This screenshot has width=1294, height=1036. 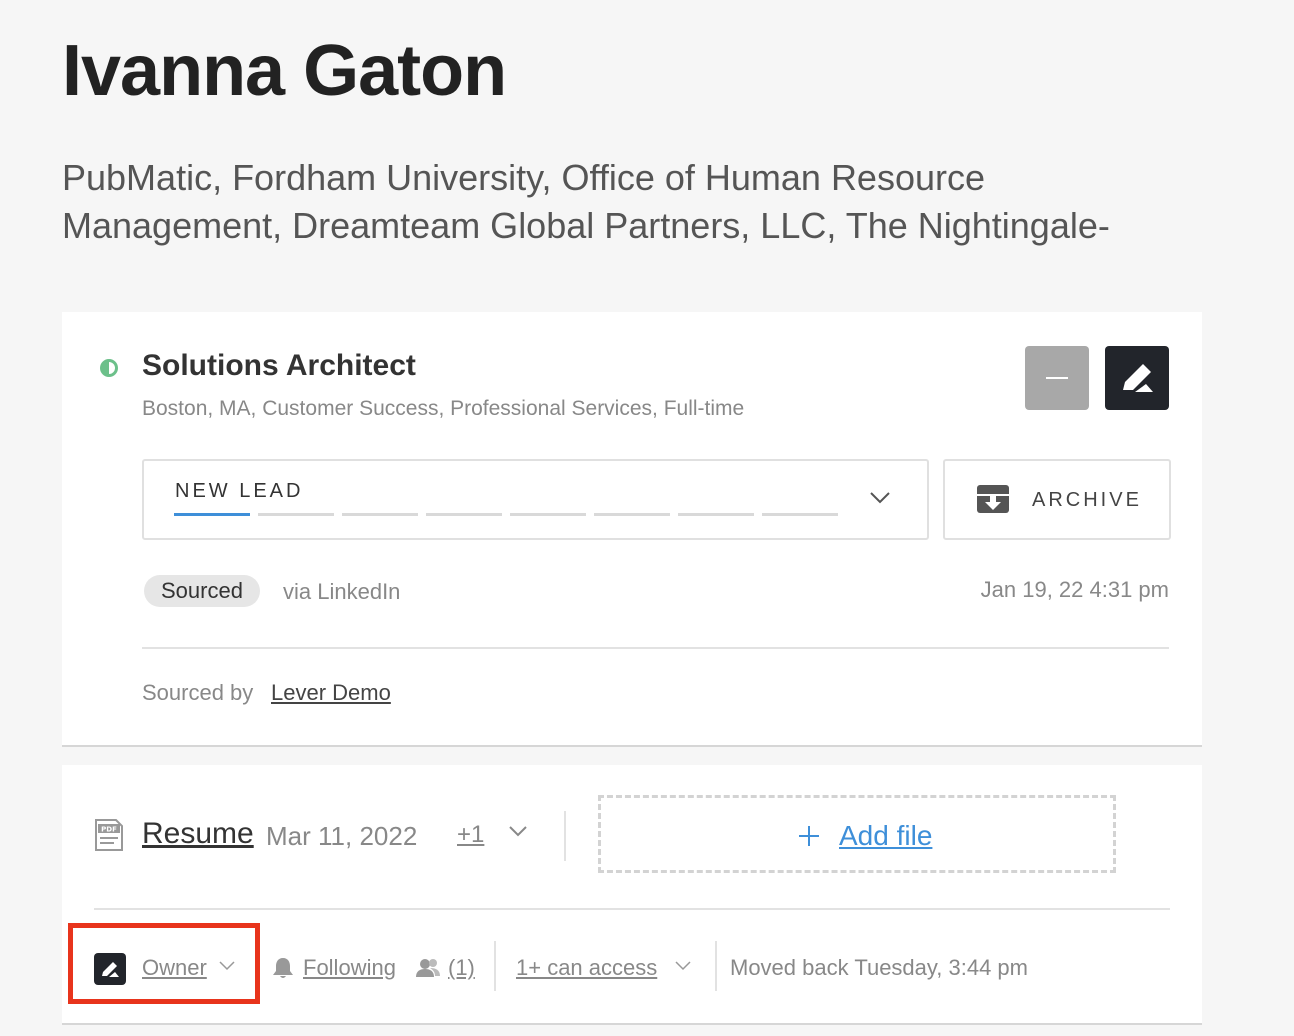 I want to click on archive-button: ARCHIVE, so click(x=1057, y=499).